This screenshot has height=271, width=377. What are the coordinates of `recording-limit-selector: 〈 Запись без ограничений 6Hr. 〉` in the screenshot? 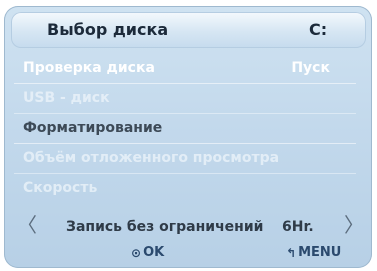 It's located at (189, 226).